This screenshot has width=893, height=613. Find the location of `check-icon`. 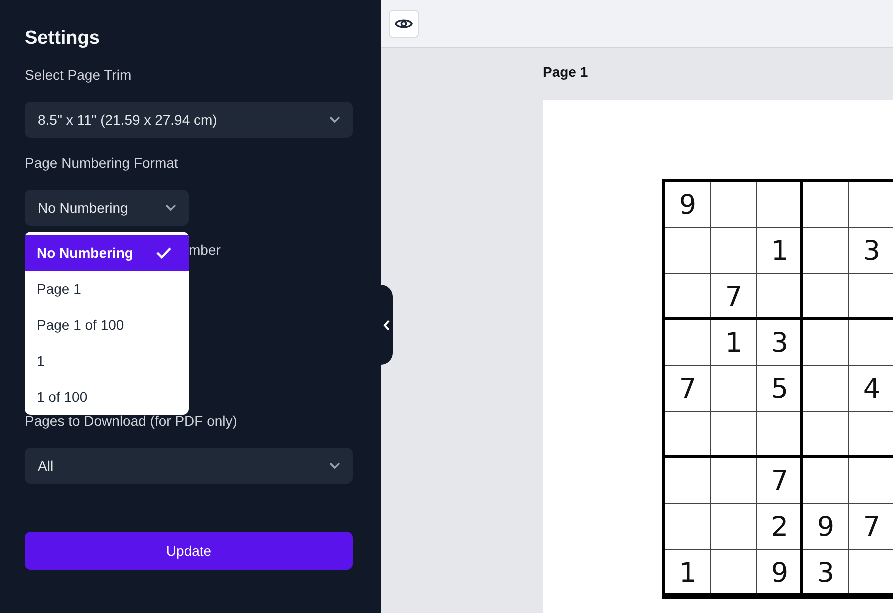

check-icon is located at coordinates (164, 253).